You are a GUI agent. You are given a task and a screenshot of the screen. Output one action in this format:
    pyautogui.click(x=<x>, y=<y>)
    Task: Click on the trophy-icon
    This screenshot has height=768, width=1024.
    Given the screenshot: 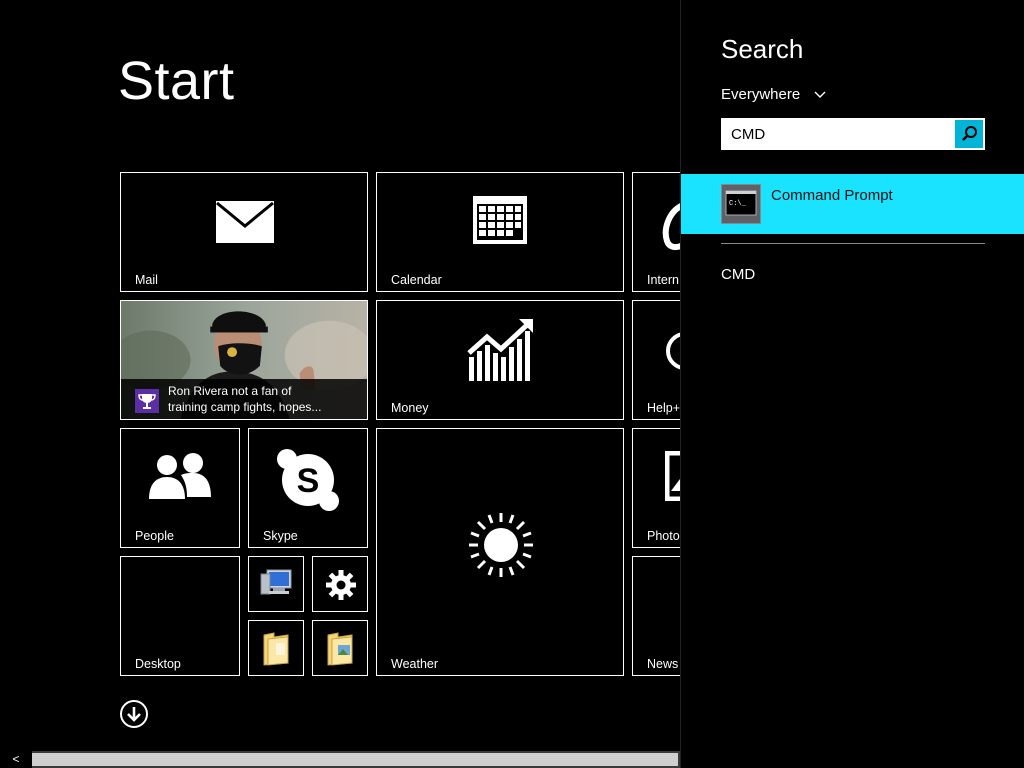 What is the action you would take?
    pyautogui.click(x=147, y=401)
    